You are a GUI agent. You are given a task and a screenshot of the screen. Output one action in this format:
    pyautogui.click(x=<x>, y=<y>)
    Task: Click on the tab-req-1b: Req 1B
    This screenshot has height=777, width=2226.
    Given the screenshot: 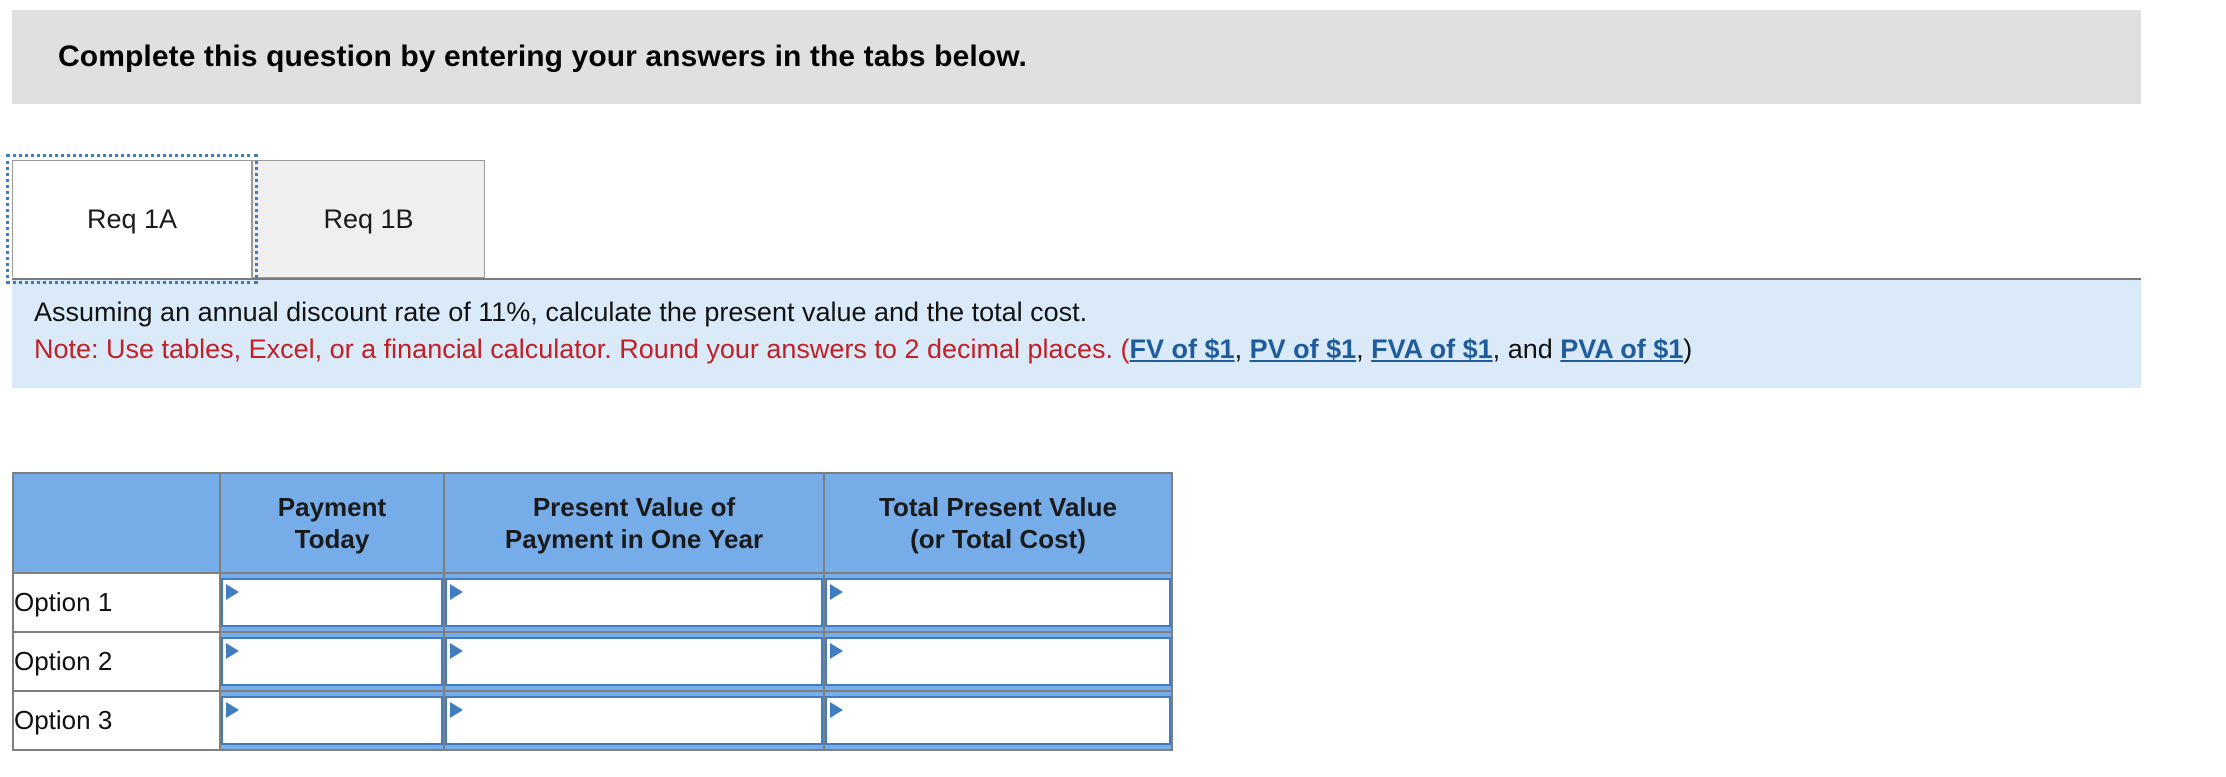 What is the action you would take?
    pyautogui.click(x=368, y=219)
    